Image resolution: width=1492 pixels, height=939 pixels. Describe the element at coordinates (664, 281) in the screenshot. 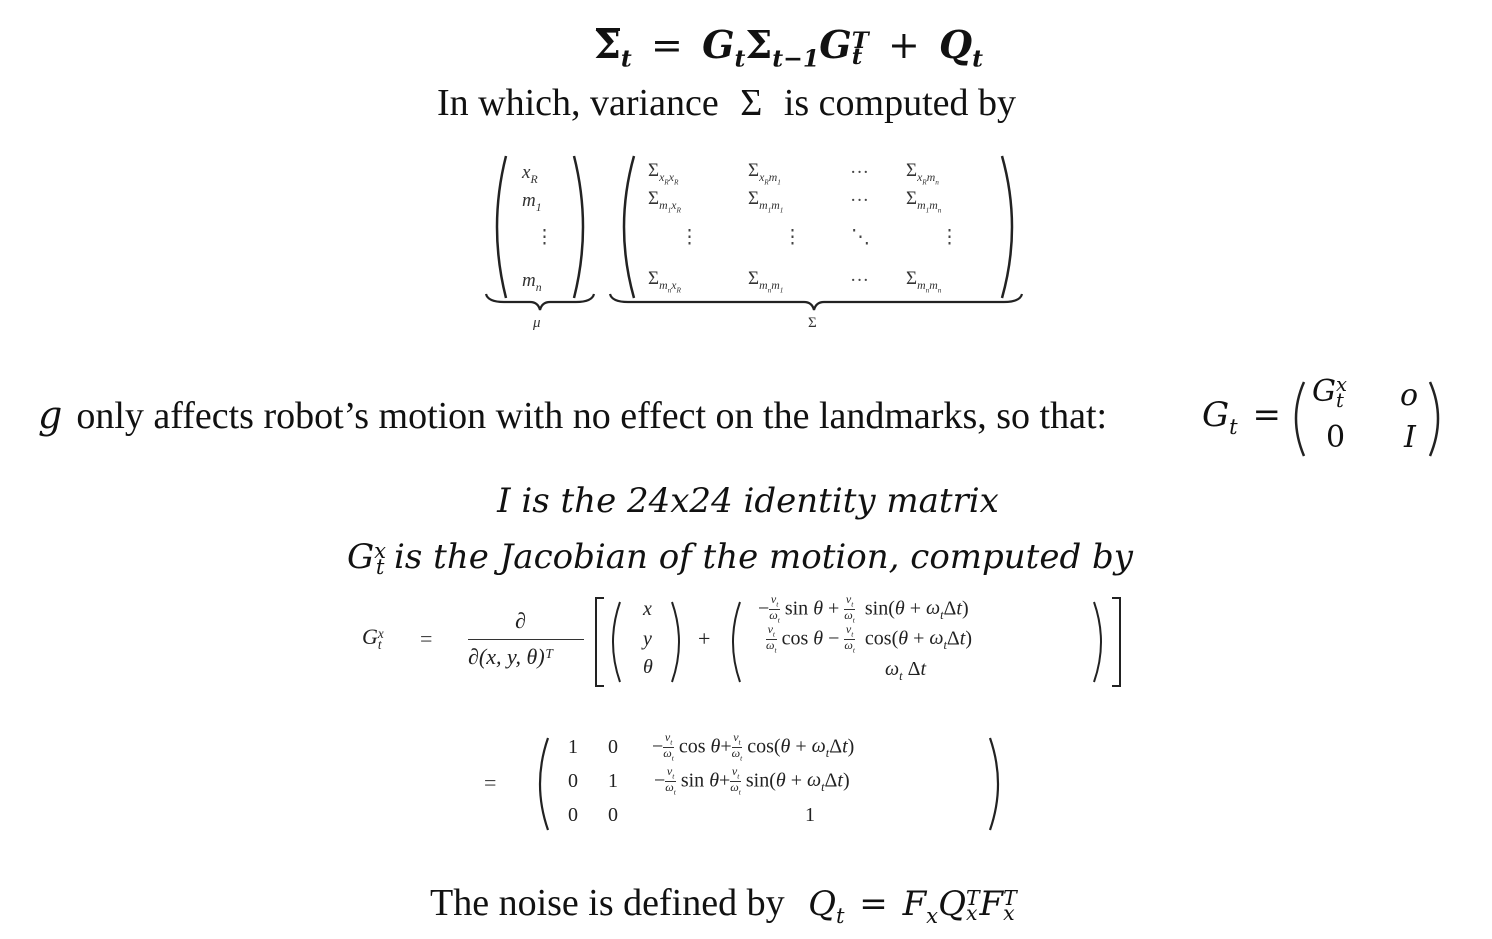

I see `sigma-cell: ΣmnxR` at that location.